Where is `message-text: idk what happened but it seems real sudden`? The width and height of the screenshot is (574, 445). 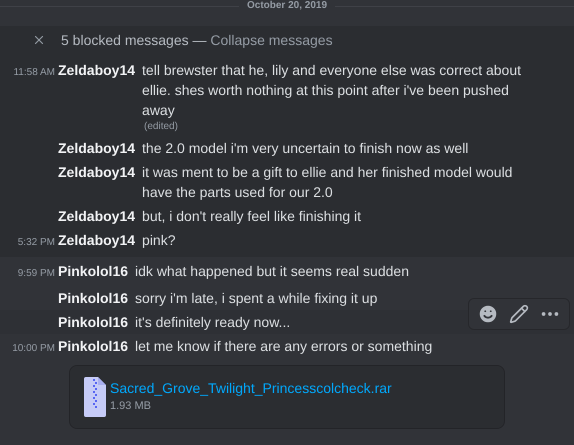 message-text: idk what happened but it seems real sudden is located at coordinates (272, 271).